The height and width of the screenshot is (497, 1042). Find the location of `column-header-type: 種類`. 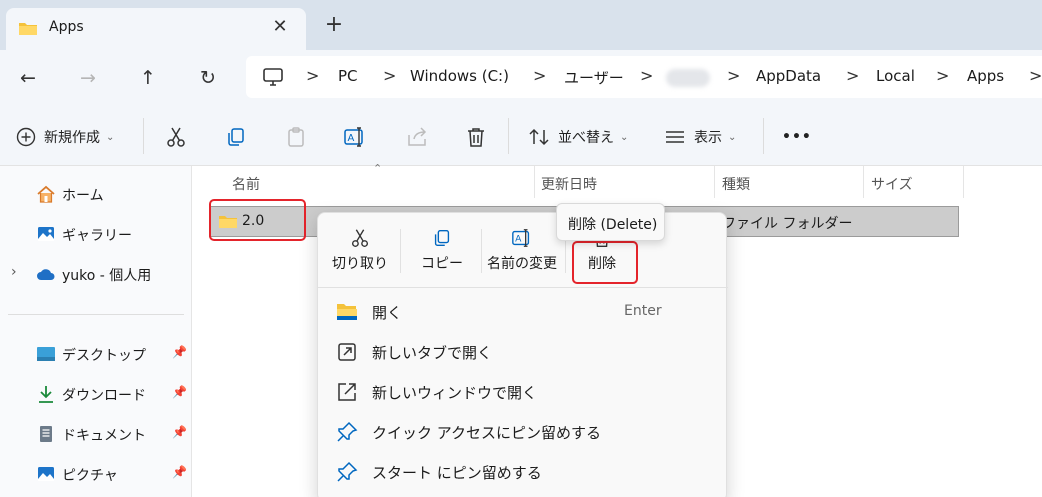

column-header-type: 種類 is located at coordinates (736, 184).